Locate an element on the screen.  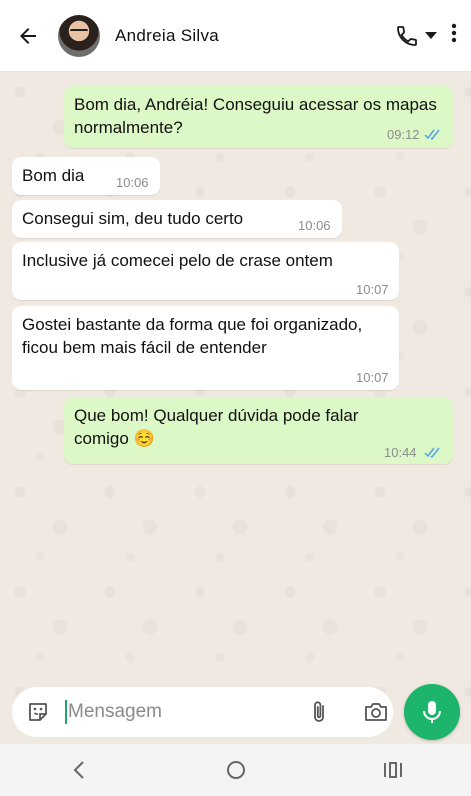
camera-icon is located at coordinates (376, 712).